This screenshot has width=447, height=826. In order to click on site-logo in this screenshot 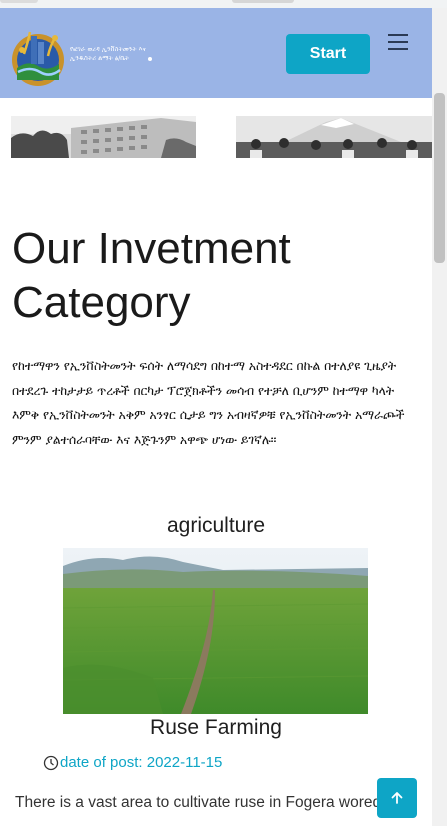, I will do `click(39, 55)`.